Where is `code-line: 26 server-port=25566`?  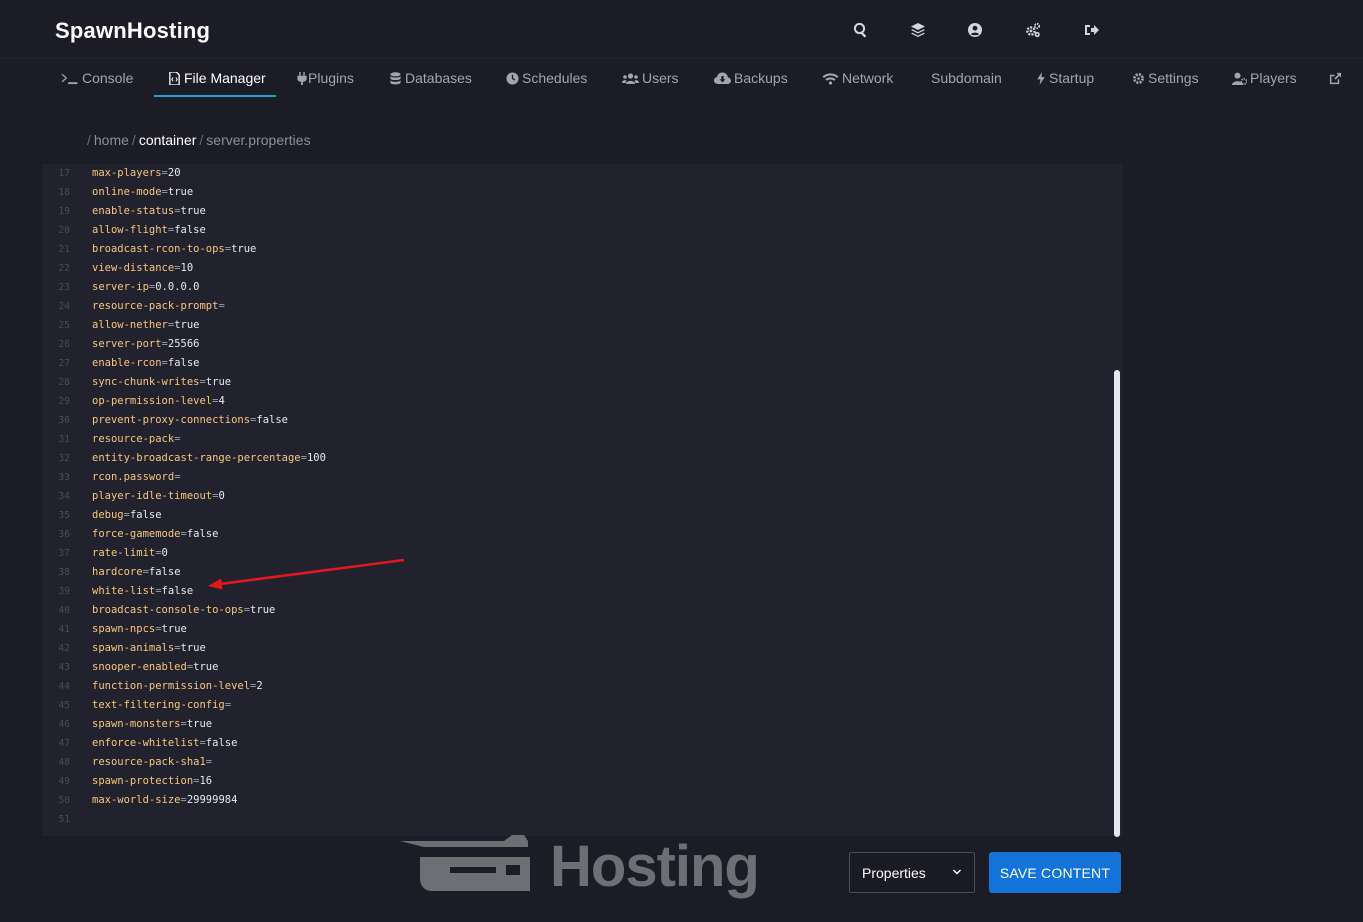 code-line: 26 server-port=25566 is located at coordinates (582, 344).